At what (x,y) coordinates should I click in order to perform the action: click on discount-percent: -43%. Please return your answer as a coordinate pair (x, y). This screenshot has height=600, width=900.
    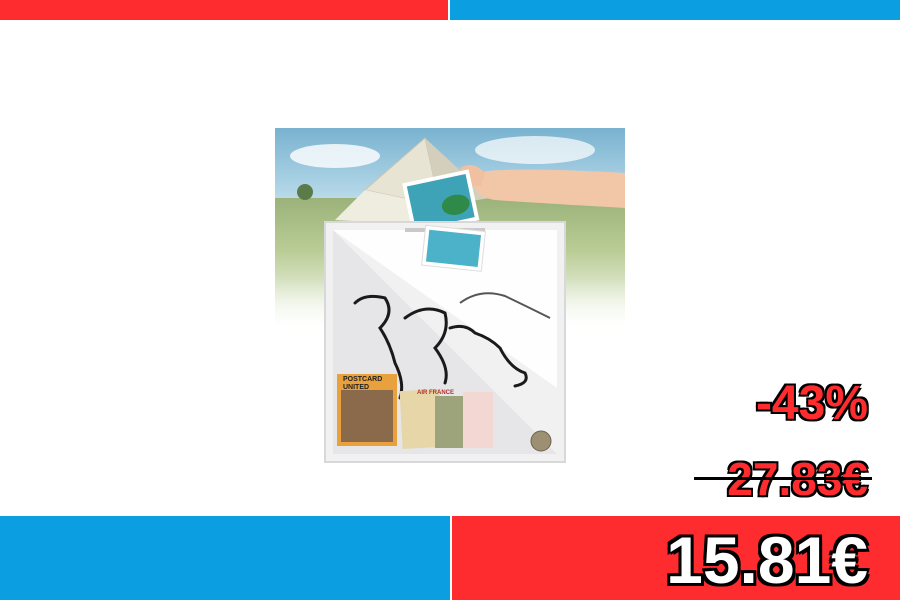
    Looking at the image, I should click on (811, 403).